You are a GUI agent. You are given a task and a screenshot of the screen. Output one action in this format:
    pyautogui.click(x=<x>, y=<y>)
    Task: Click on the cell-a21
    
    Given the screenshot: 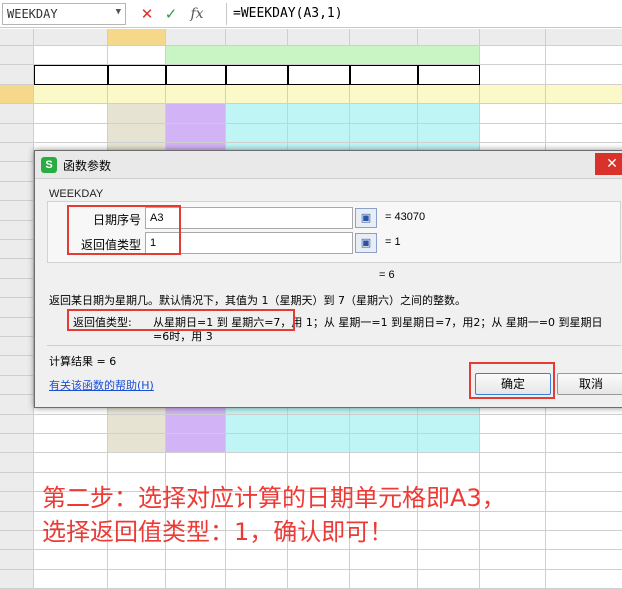 What is the action you would take?
    pyautogui.click(x=71, y=444)
    